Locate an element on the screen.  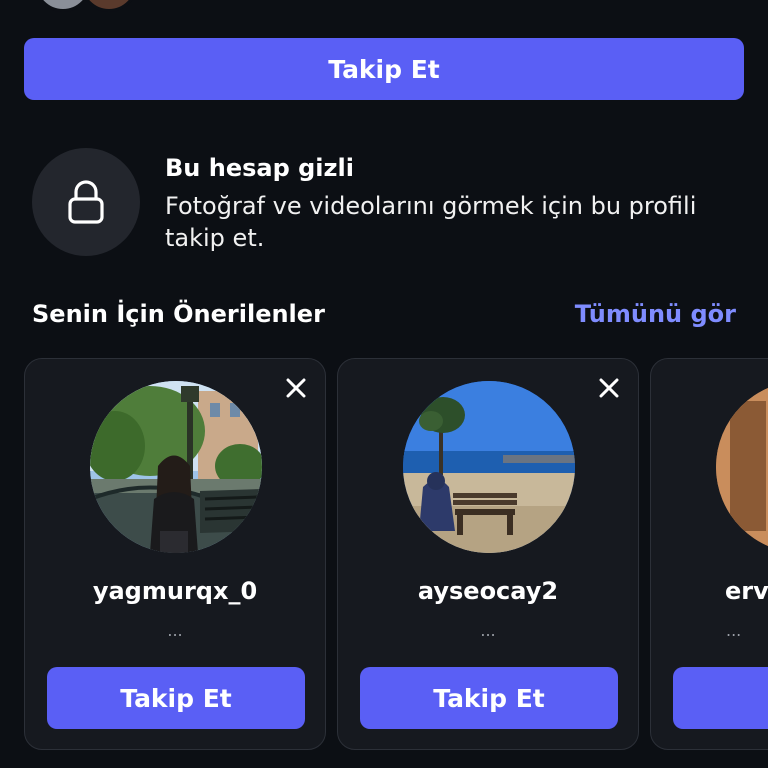
suggestions-header: Senin İçin Önerilenler Tümünü gör is located at coordinates (384, 316).